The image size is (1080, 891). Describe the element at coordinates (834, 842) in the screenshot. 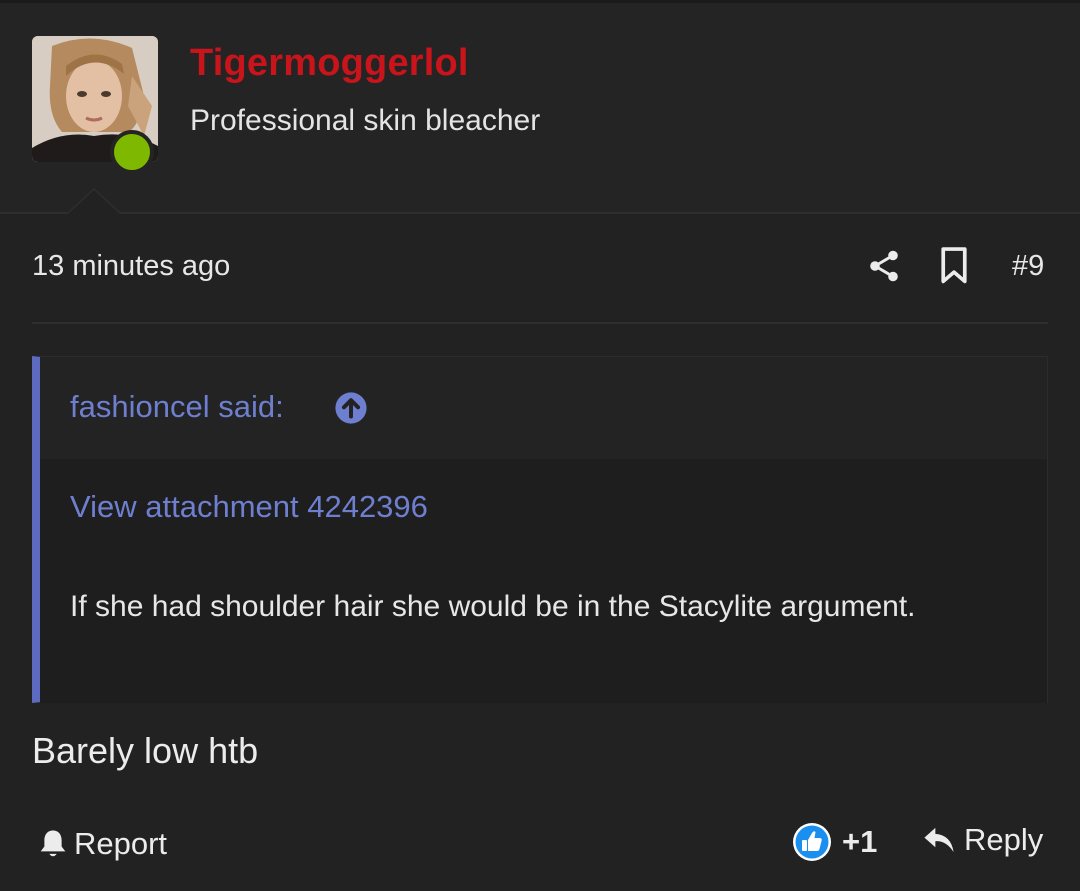

I see `reaction-summary: +1` at that location.